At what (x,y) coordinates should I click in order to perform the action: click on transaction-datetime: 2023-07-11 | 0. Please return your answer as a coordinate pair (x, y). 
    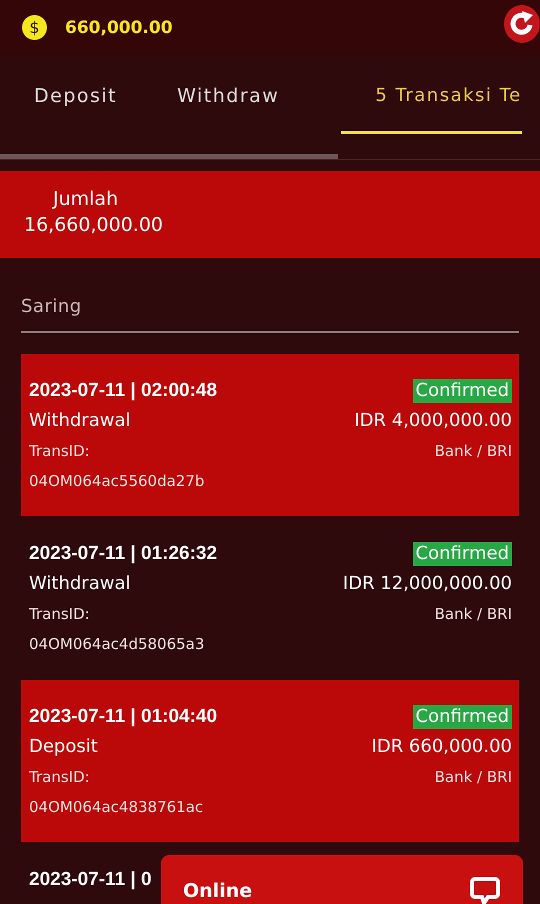
    Looking at the image, I should click on (90, 880).